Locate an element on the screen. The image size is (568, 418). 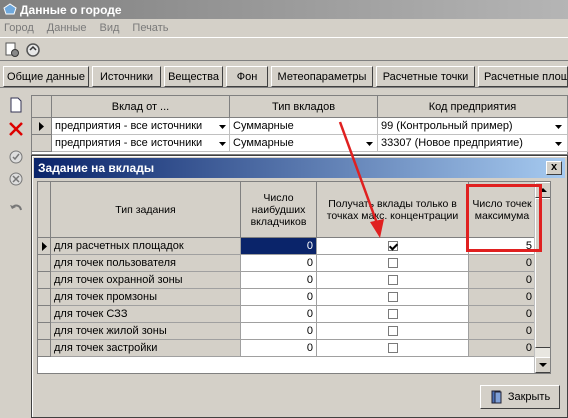
menu-item-data: Данные is located at coordinates (67, 28).